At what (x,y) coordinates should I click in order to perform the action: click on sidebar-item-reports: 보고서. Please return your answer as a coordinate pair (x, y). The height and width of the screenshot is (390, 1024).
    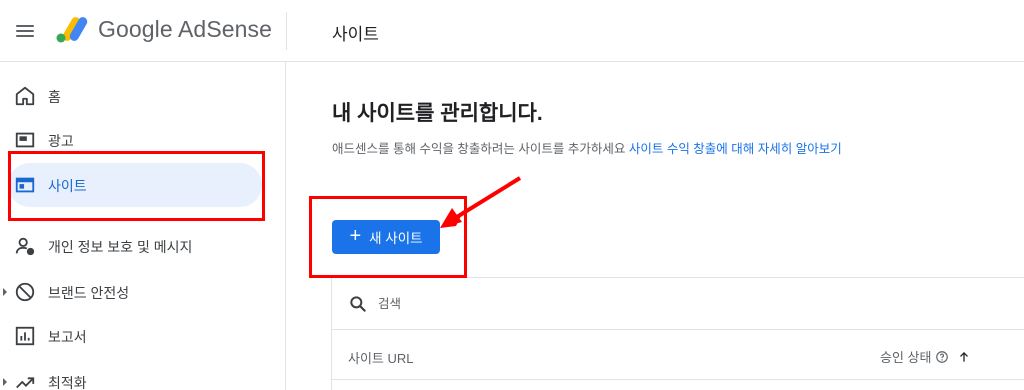
    Looking at the image, I should click on (131, 336).